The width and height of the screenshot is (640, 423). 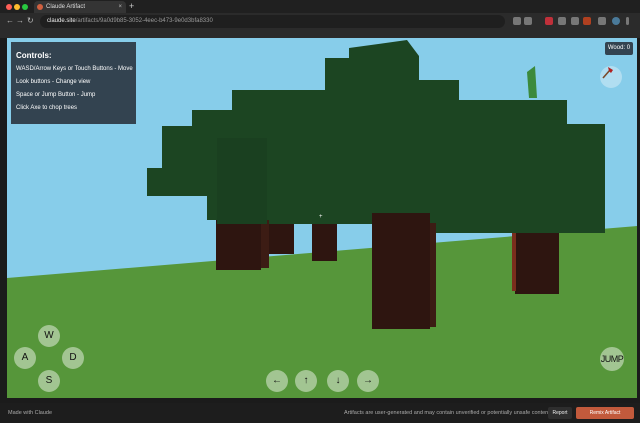 I want to click on close-window-button, so click(x=9, y=7).